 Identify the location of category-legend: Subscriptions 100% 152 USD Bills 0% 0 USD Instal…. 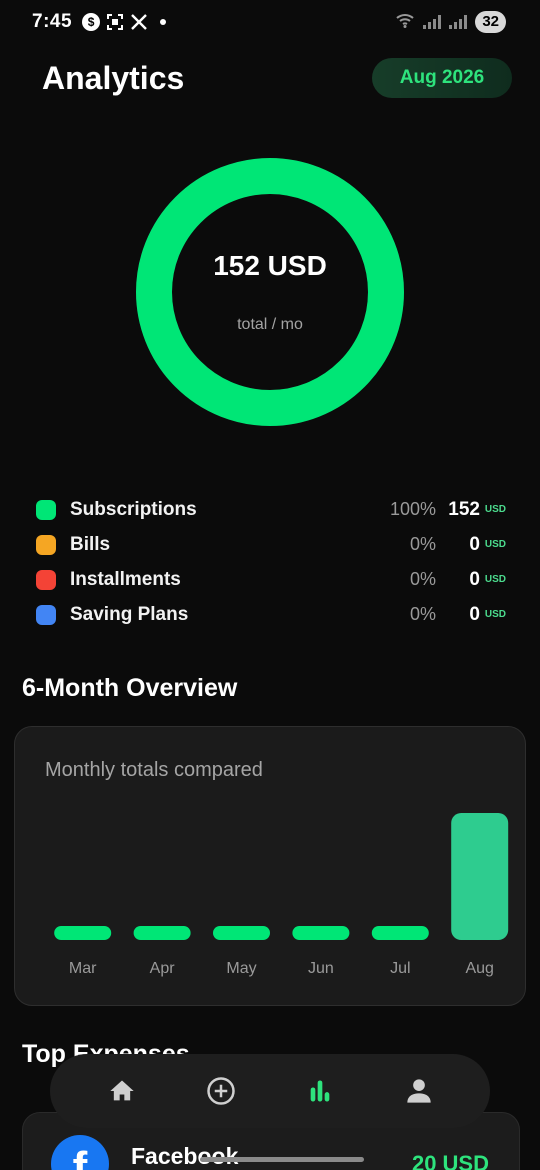
(271, 562).